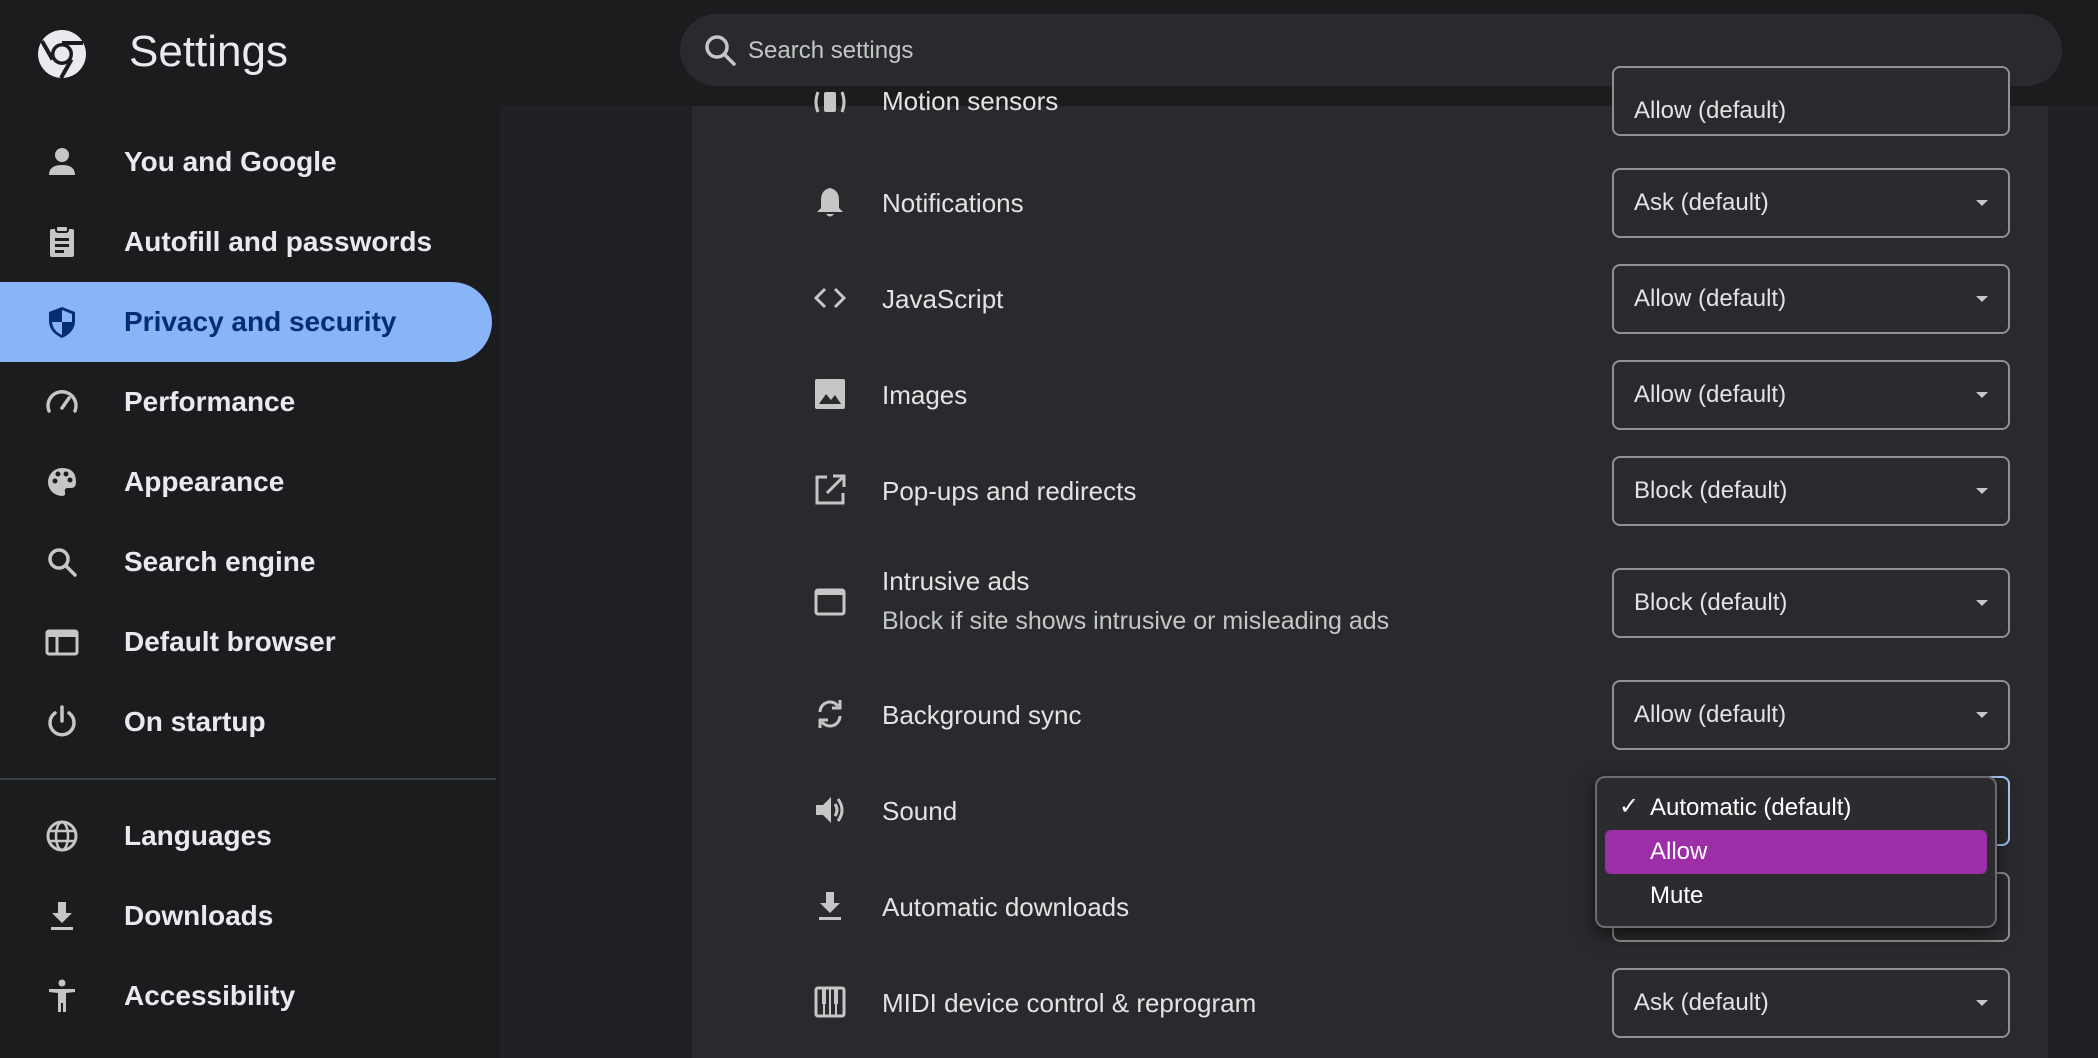 The width and height of the screenshot is (2098, 1058). What do you see at coordinates (198, 835) in the screenshot?
I see `sidebar-item-label: Languages` at bounding box center [198, 835].